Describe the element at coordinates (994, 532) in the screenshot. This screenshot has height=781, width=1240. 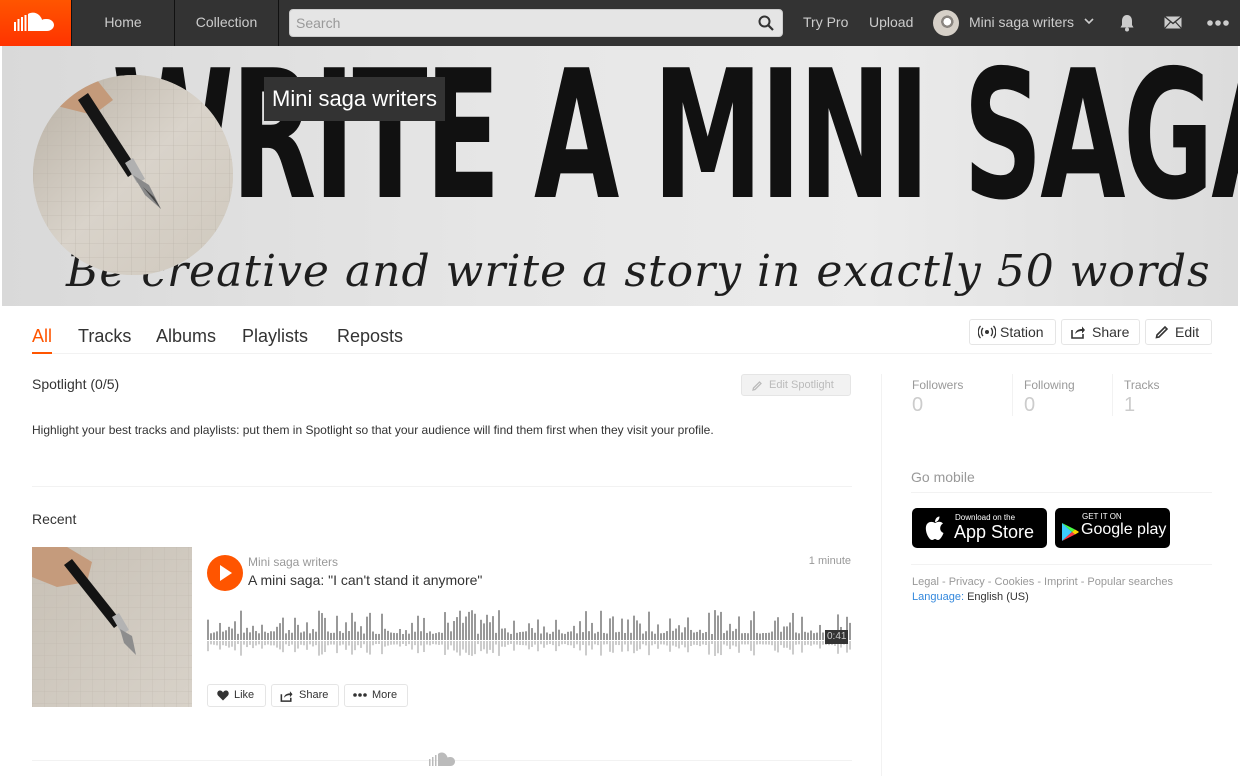
I see `app-store-big-text: App Store` at that location.